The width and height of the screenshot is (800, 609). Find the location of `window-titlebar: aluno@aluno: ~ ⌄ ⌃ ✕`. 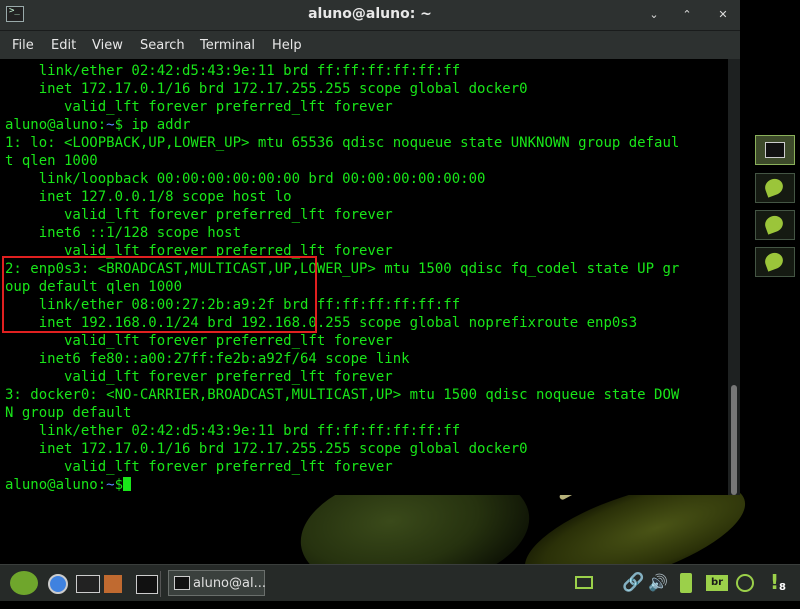

window-titlebar: aluno@aluno: ~ ⌄ ⌃ ✕ is located at coordinates (370, 15).